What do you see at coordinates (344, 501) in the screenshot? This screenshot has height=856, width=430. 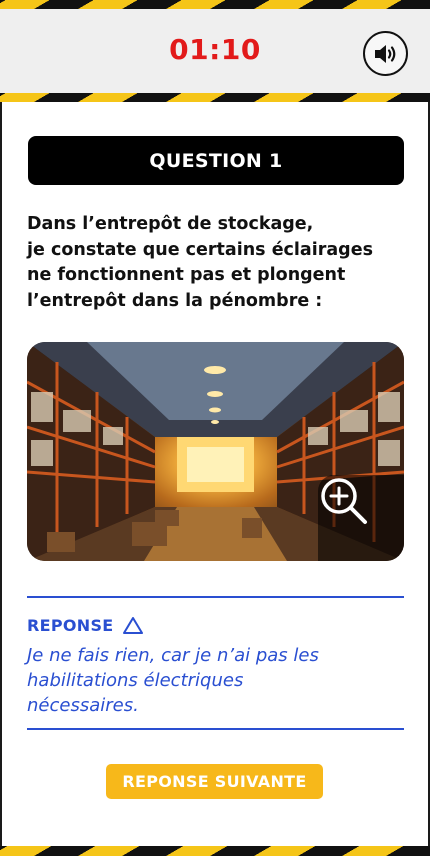 I see `zoom-in-icon` at bounding box center [344, 501].